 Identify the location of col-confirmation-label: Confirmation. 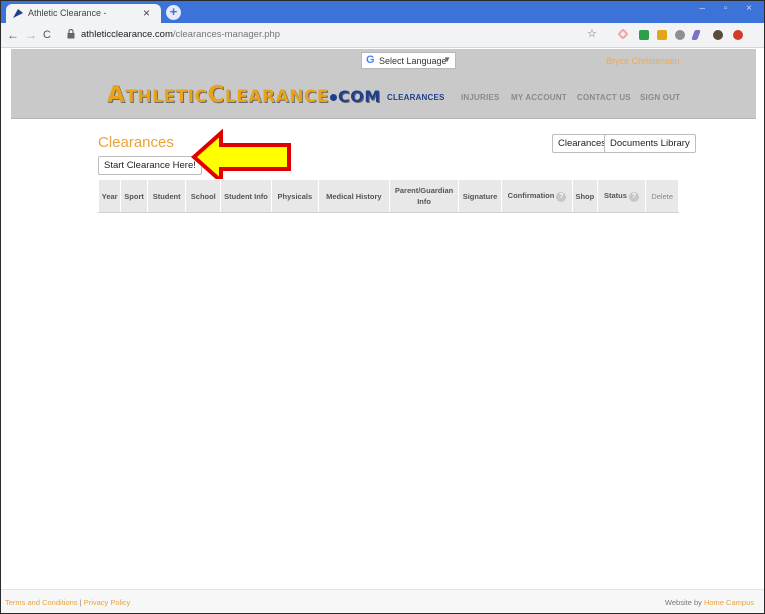
(531, 196).